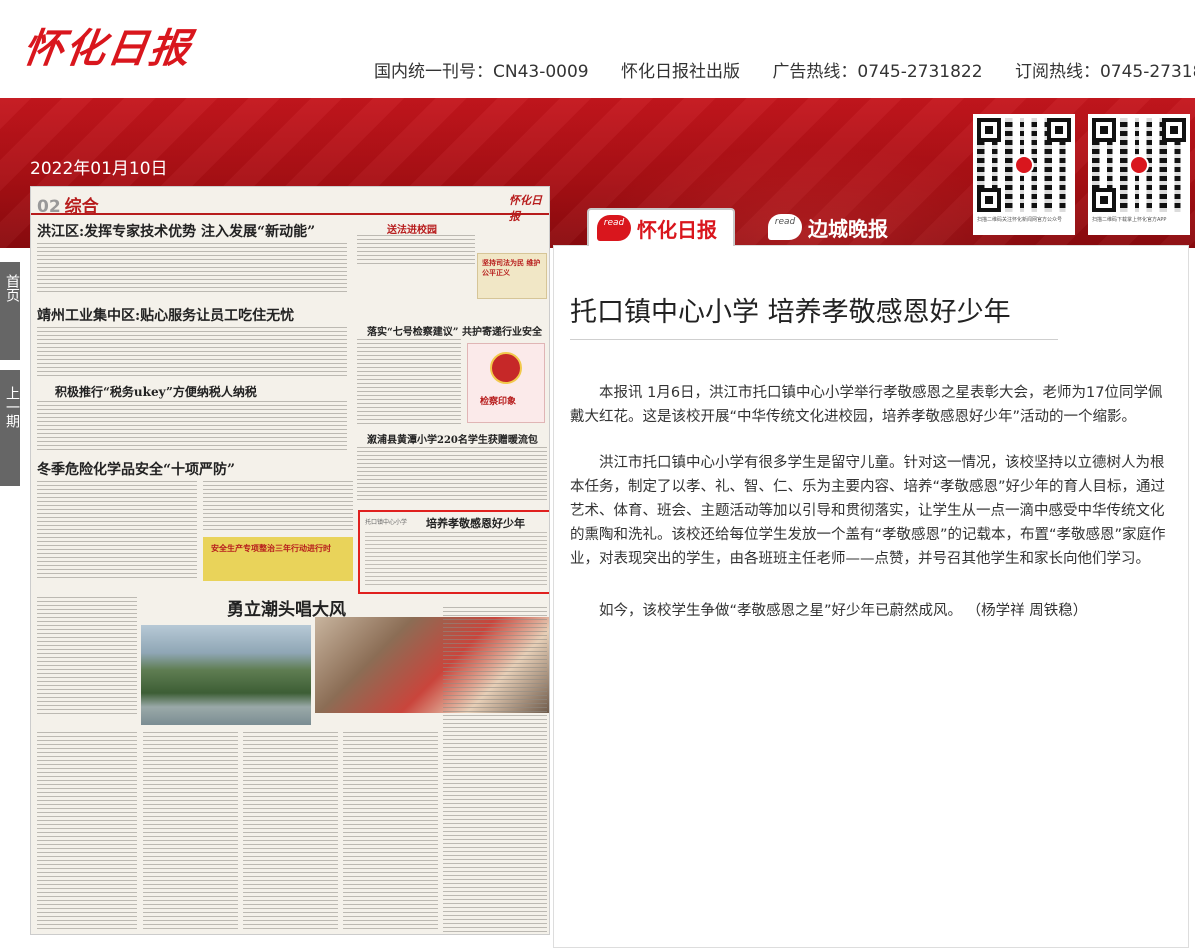 This screenshot has height=948, width=1195. I want to click on tab-biancheng-evening: read 边城晚报, so click(830, 227).